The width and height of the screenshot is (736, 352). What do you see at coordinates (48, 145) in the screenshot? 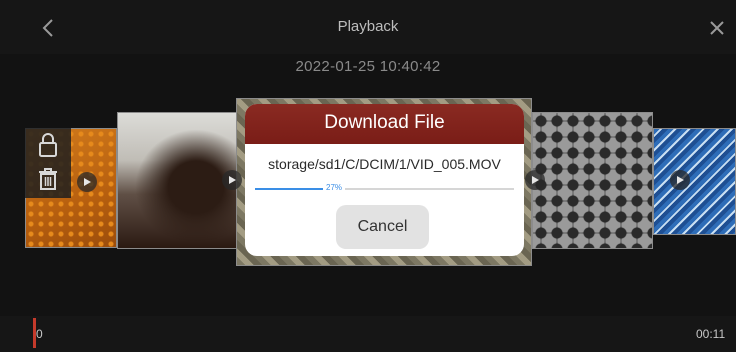
I see `lock-icon` at bounding box center [48, 145].